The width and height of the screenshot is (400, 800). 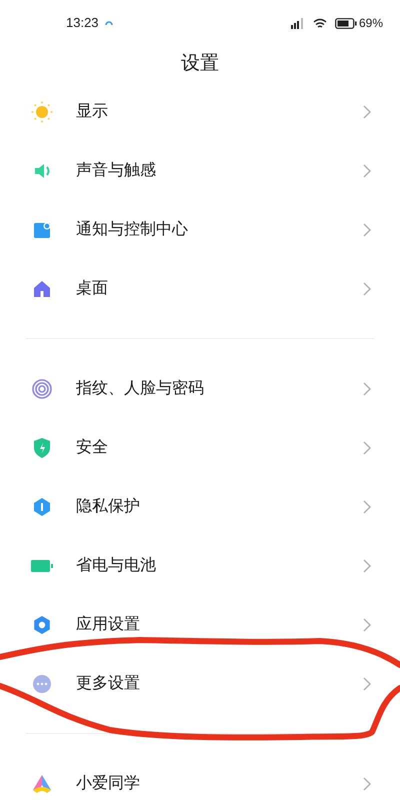 What do you see at coordinates (200, 624) in the screenshot?
I see `settings-item: 应用设置` at bounding box center [200, 624].